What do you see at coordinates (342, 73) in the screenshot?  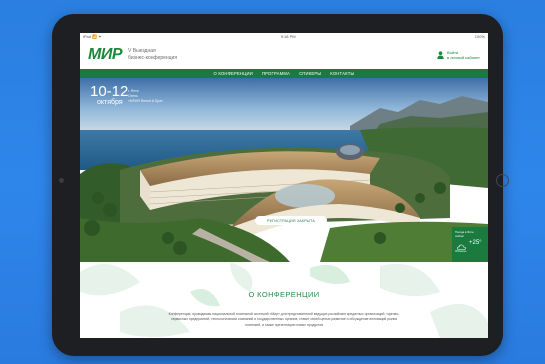 I see `nav-item-contacts: КОНТАКТЫ` at bounding box center [342, 73].